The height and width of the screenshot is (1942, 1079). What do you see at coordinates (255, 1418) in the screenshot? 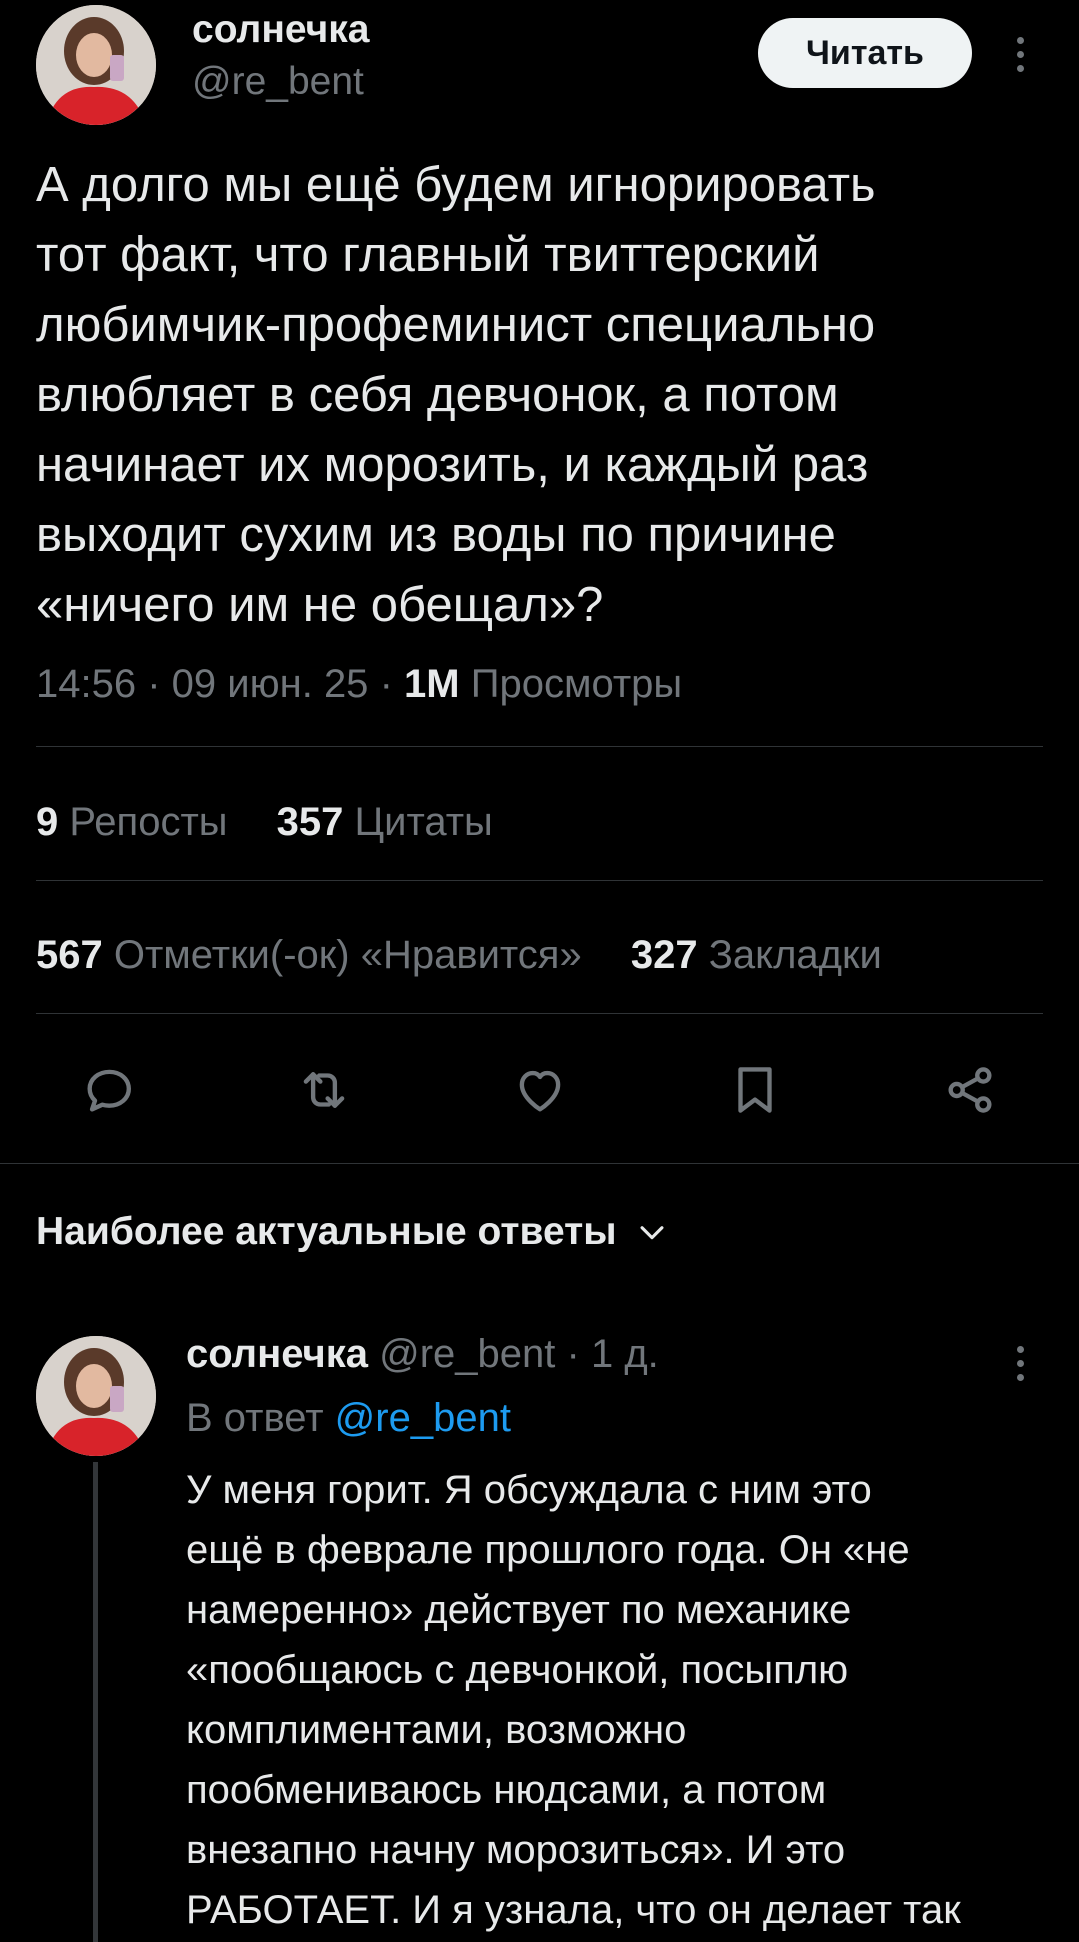
I see `reply-to-label: В ответ` at bounding box center [255, 1418].